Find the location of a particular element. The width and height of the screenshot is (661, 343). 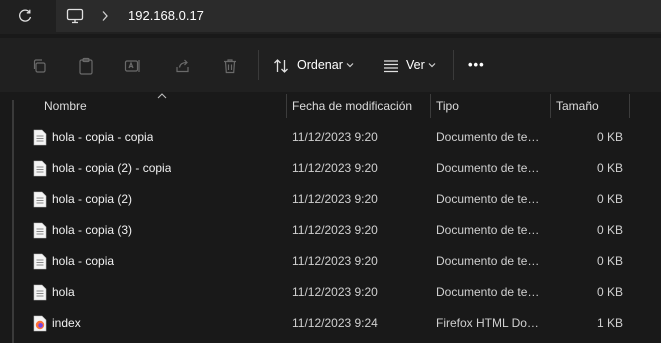

share-icon is located at coordinates (183, 66).